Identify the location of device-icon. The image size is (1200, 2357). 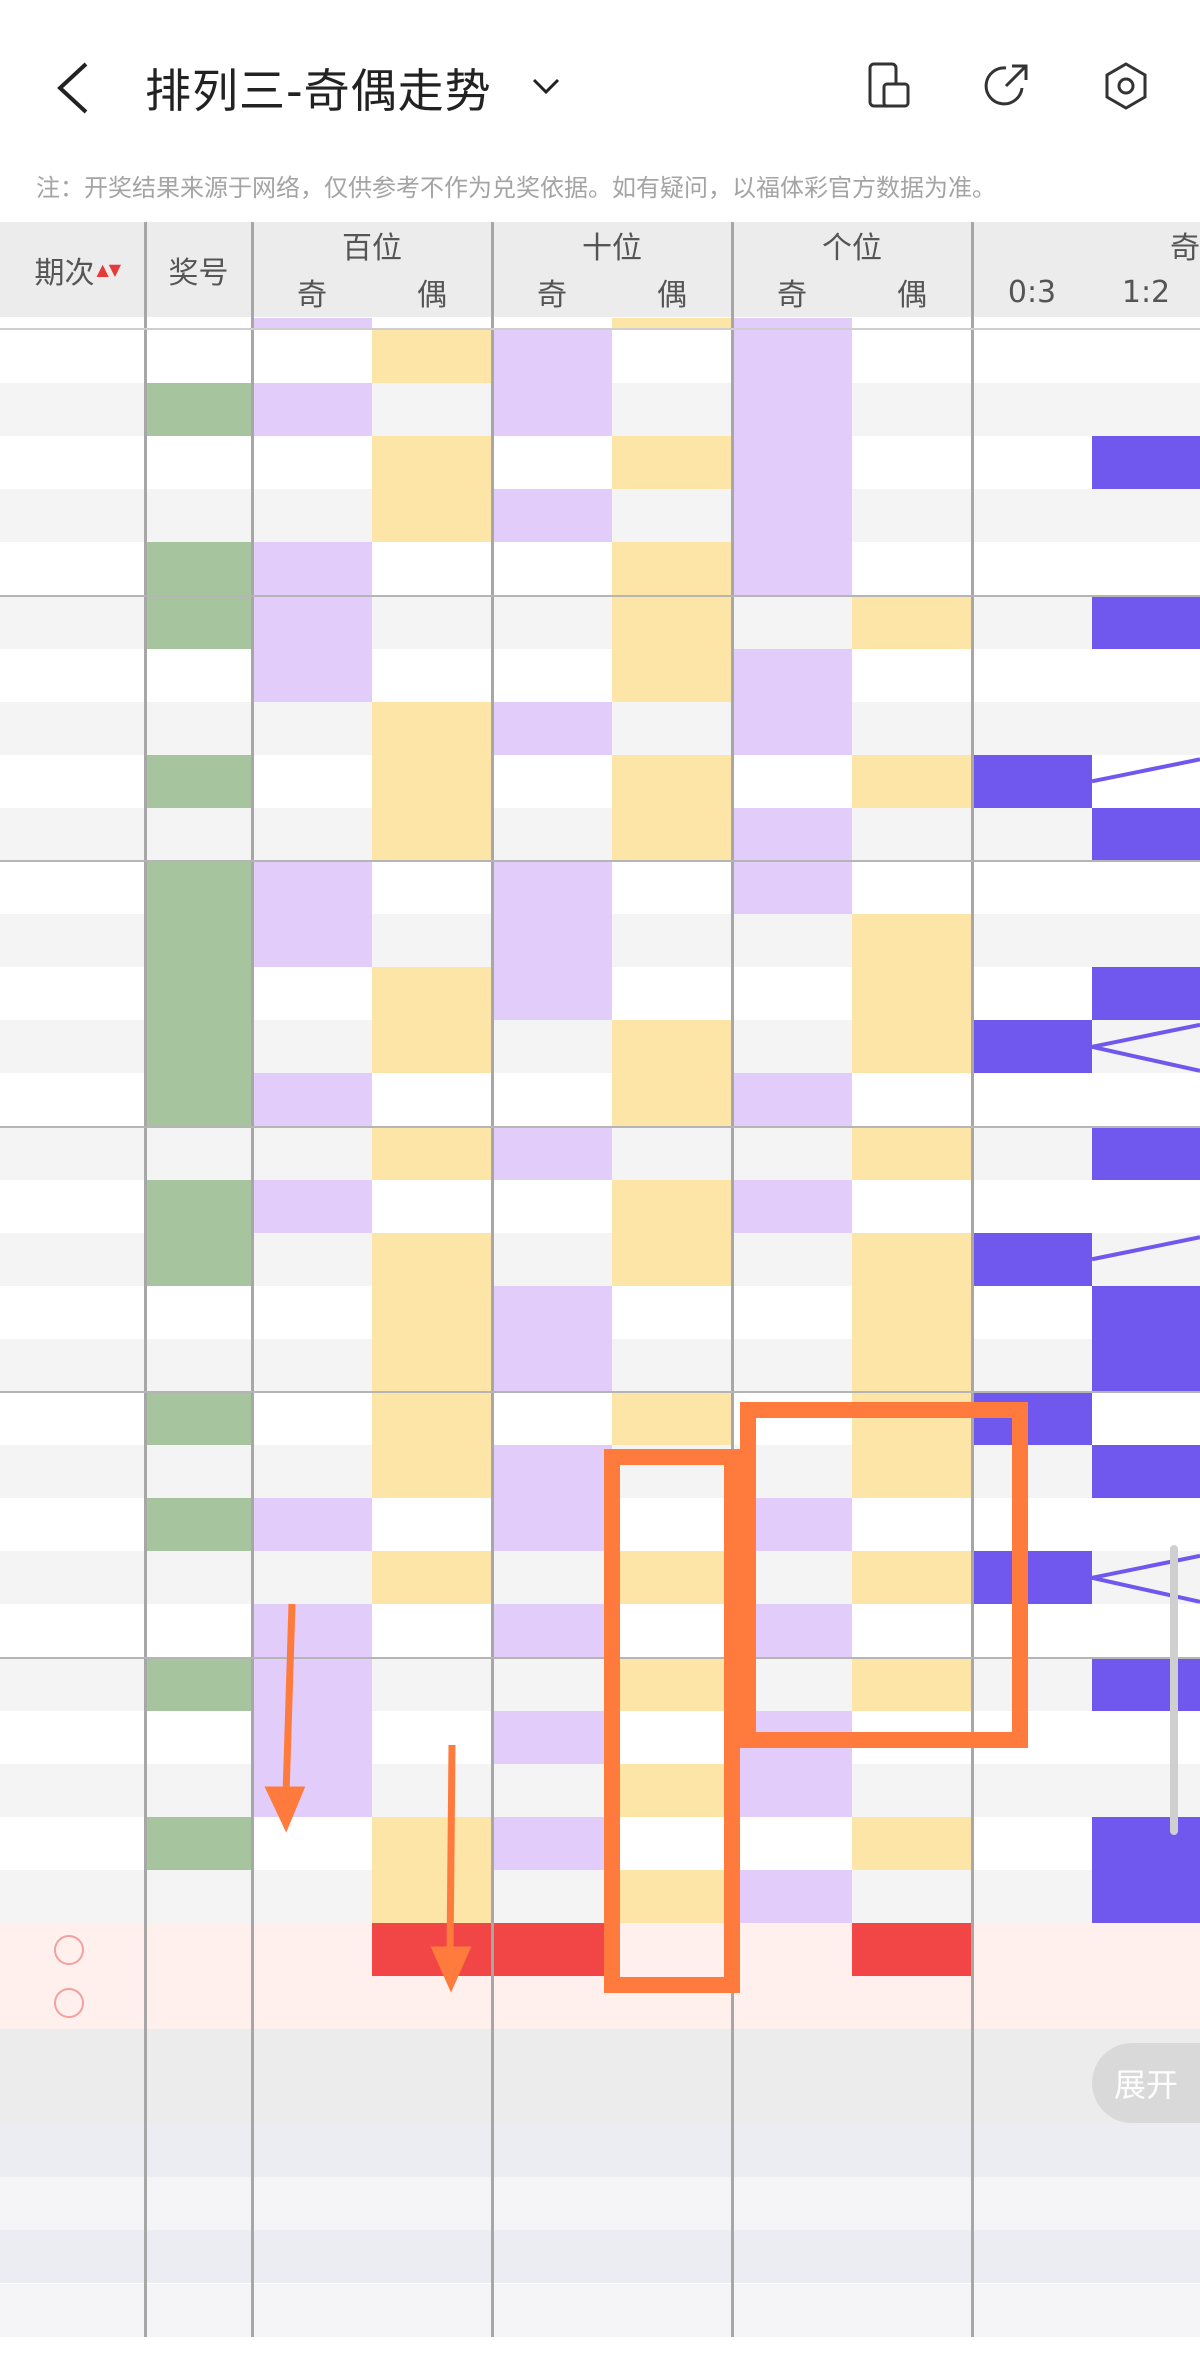
(890, 86).